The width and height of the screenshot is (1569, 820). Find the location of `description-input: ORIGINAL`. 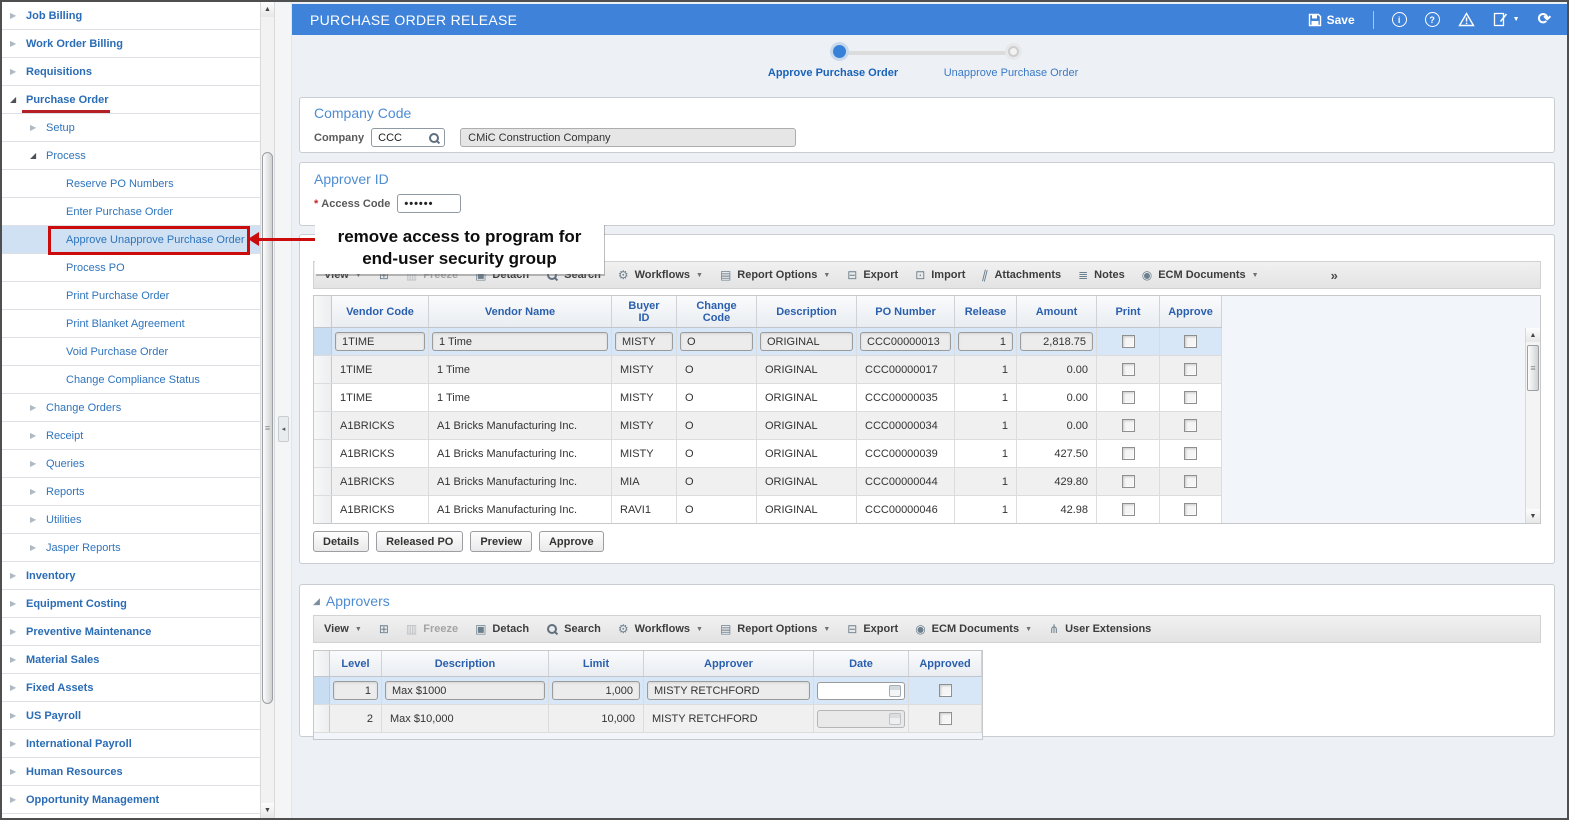

description-input: ORIGINAL is located at coordinates (806, 341).